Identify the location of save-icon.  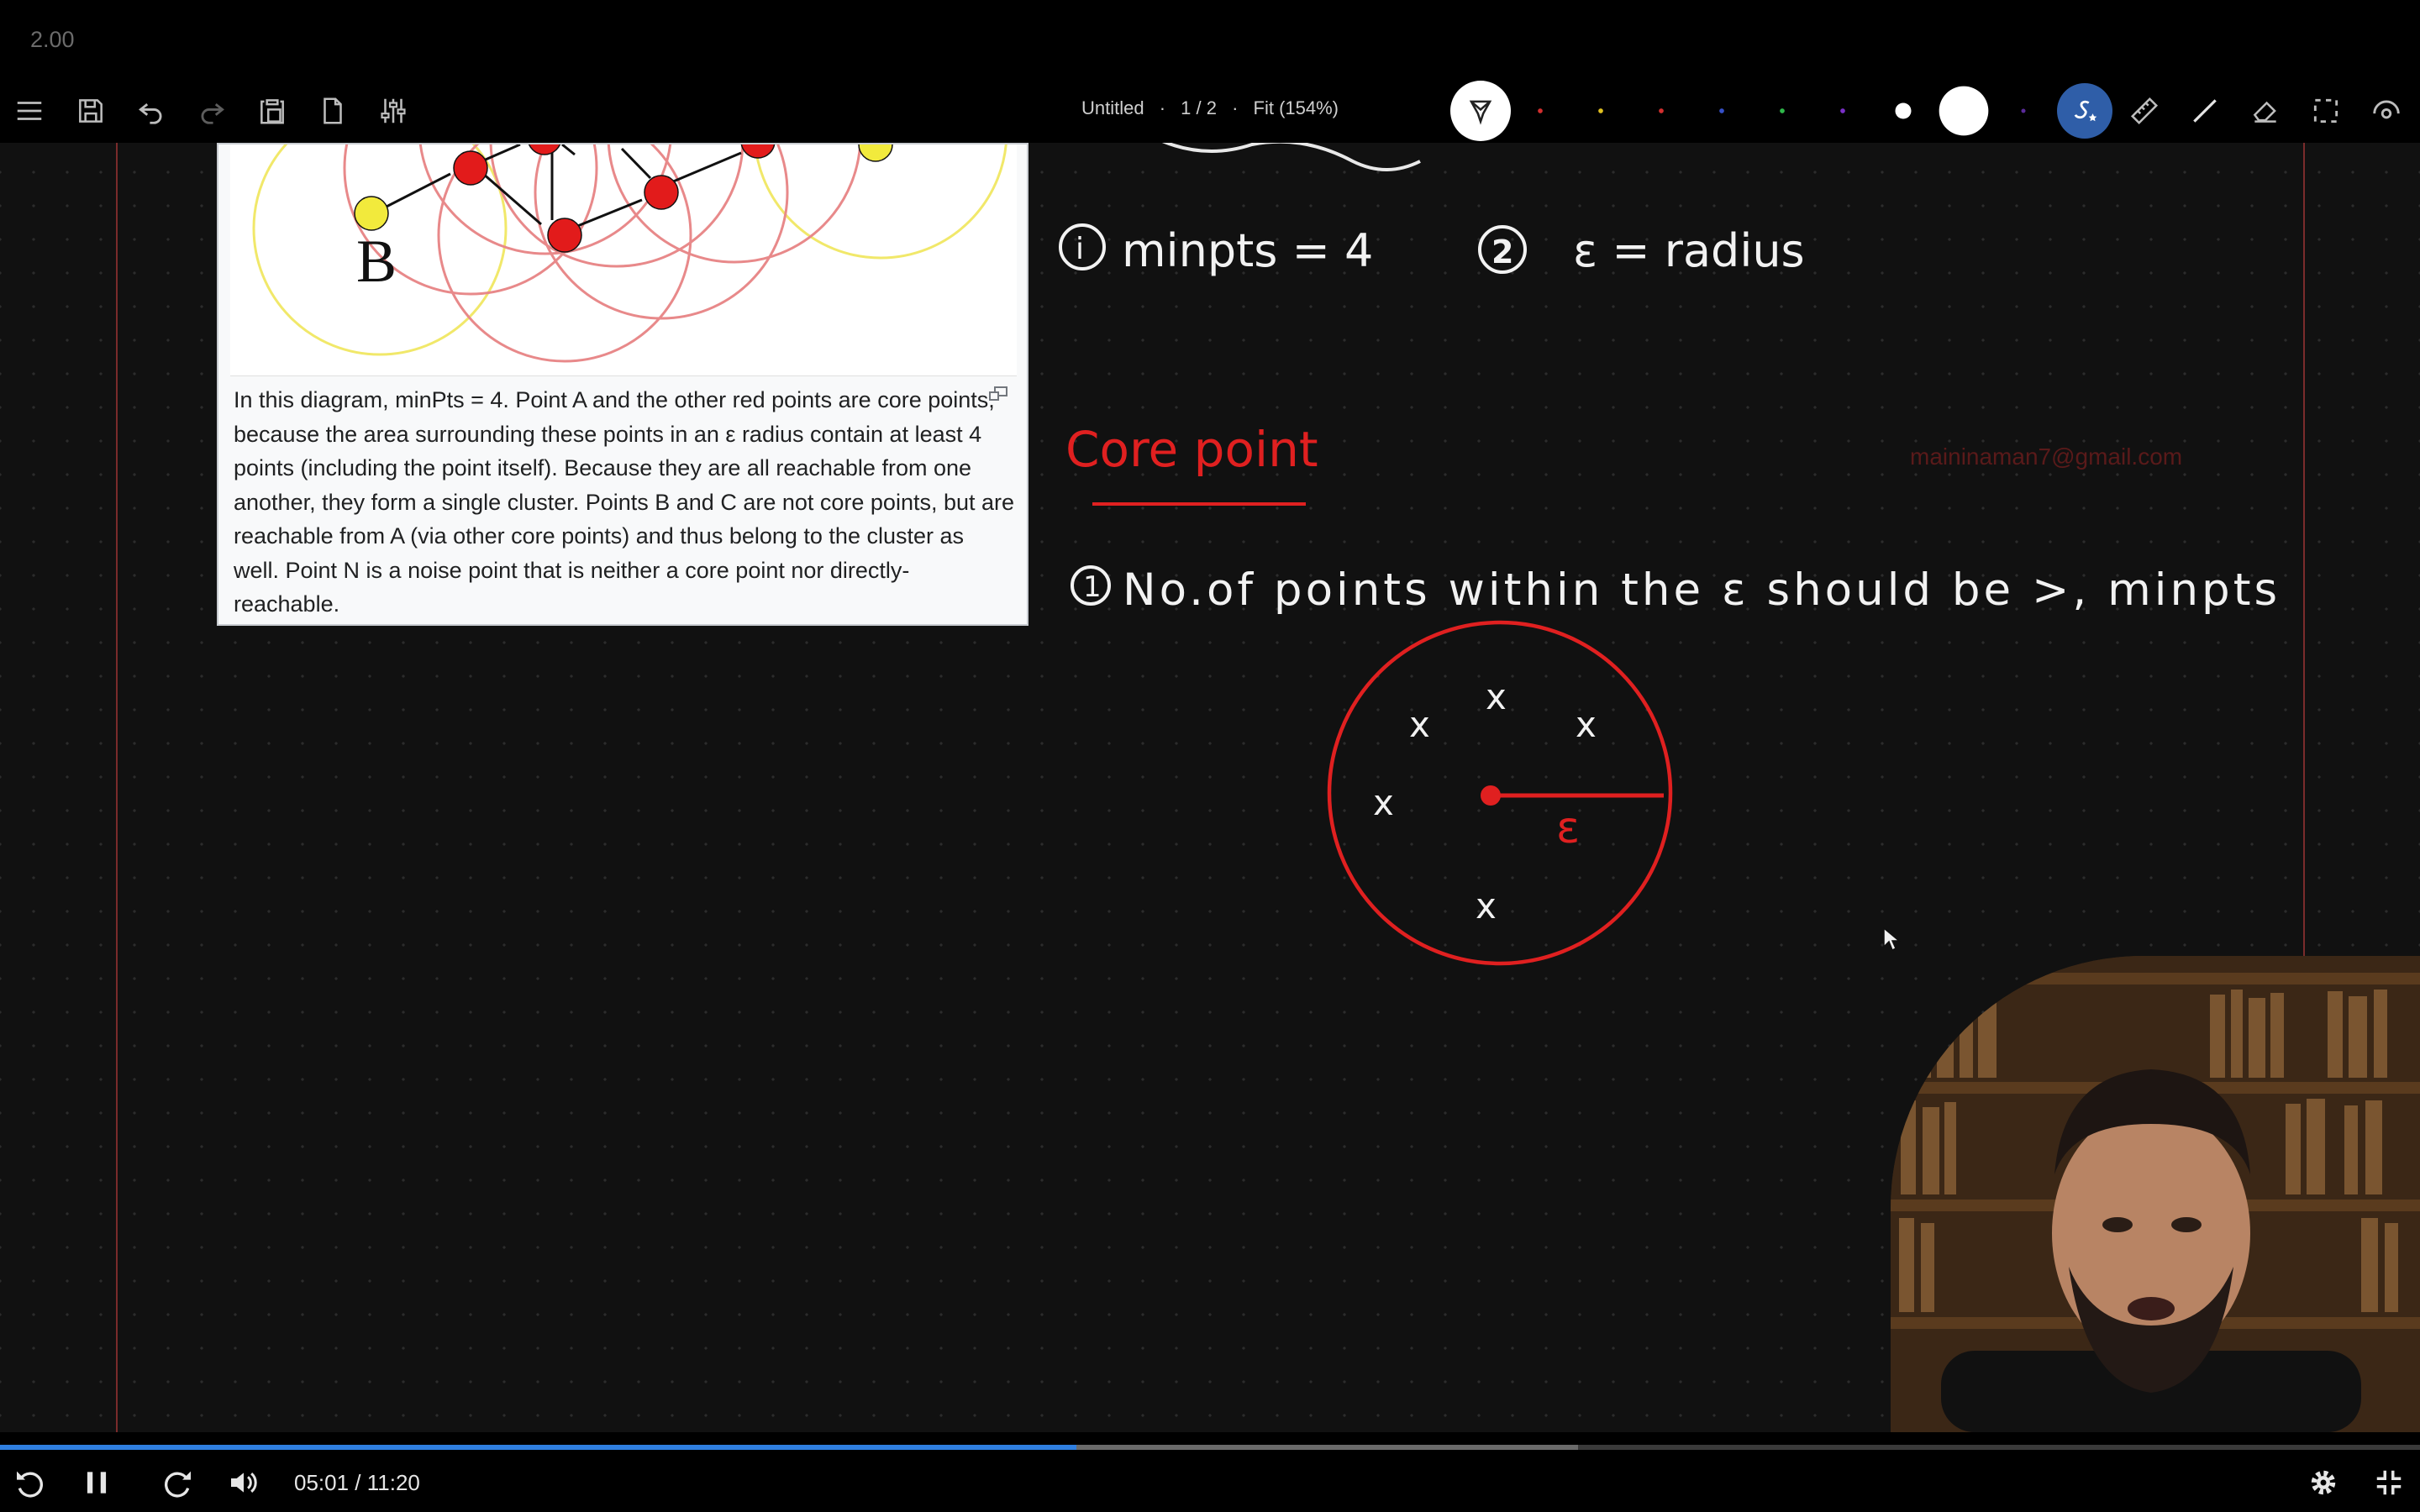
(91, 111).